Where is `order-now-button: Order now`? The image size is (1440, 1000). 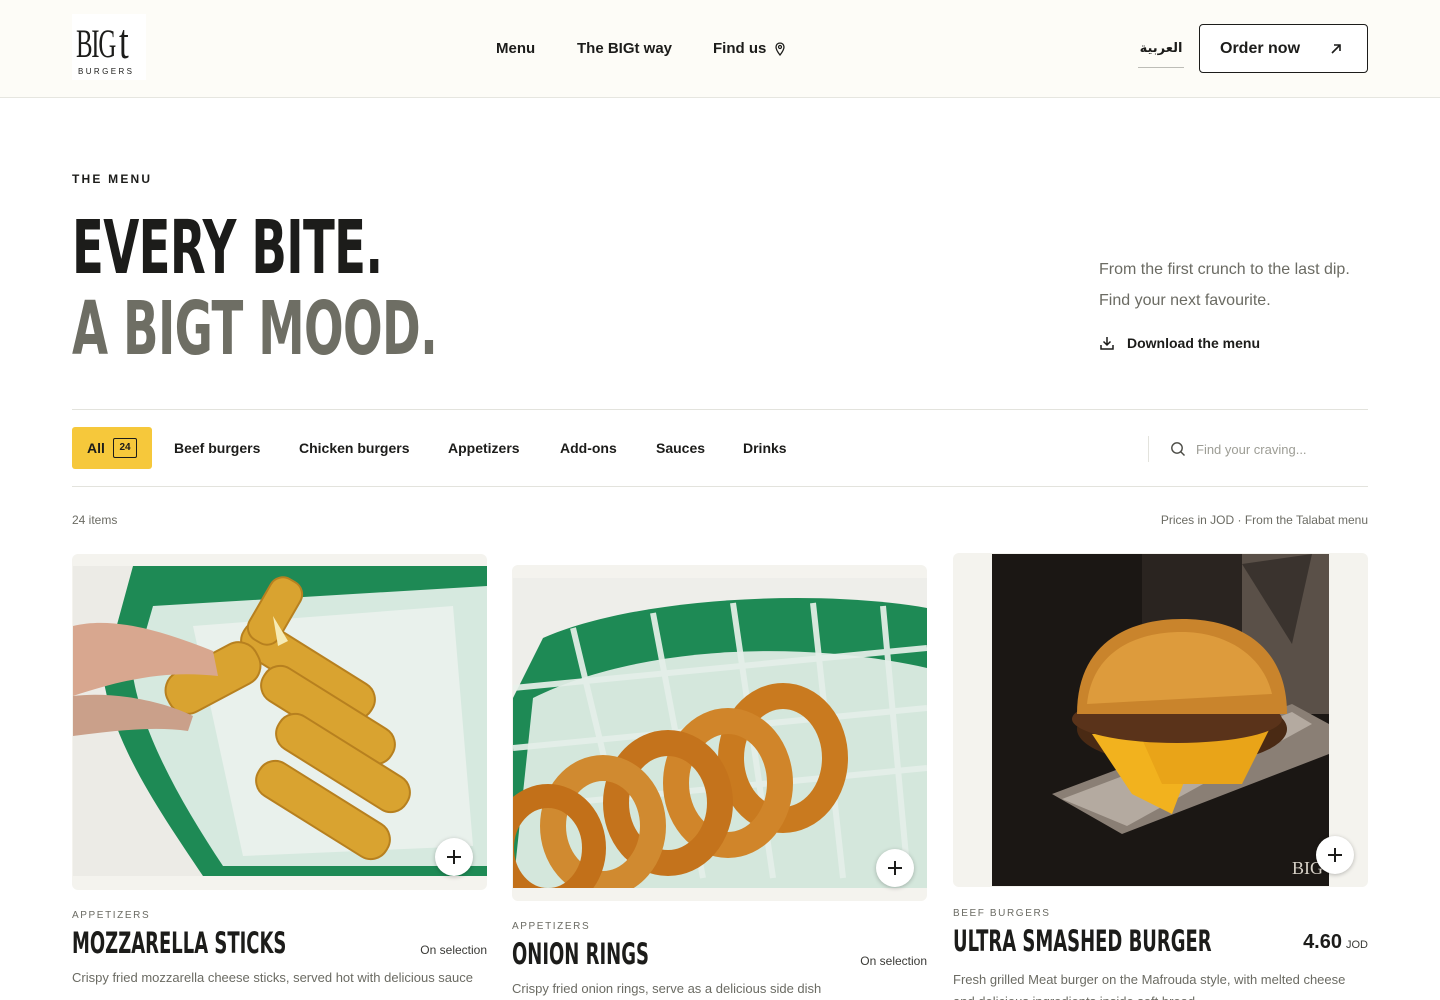
order-now-button: Order now is located at coordinates (1283, 48).